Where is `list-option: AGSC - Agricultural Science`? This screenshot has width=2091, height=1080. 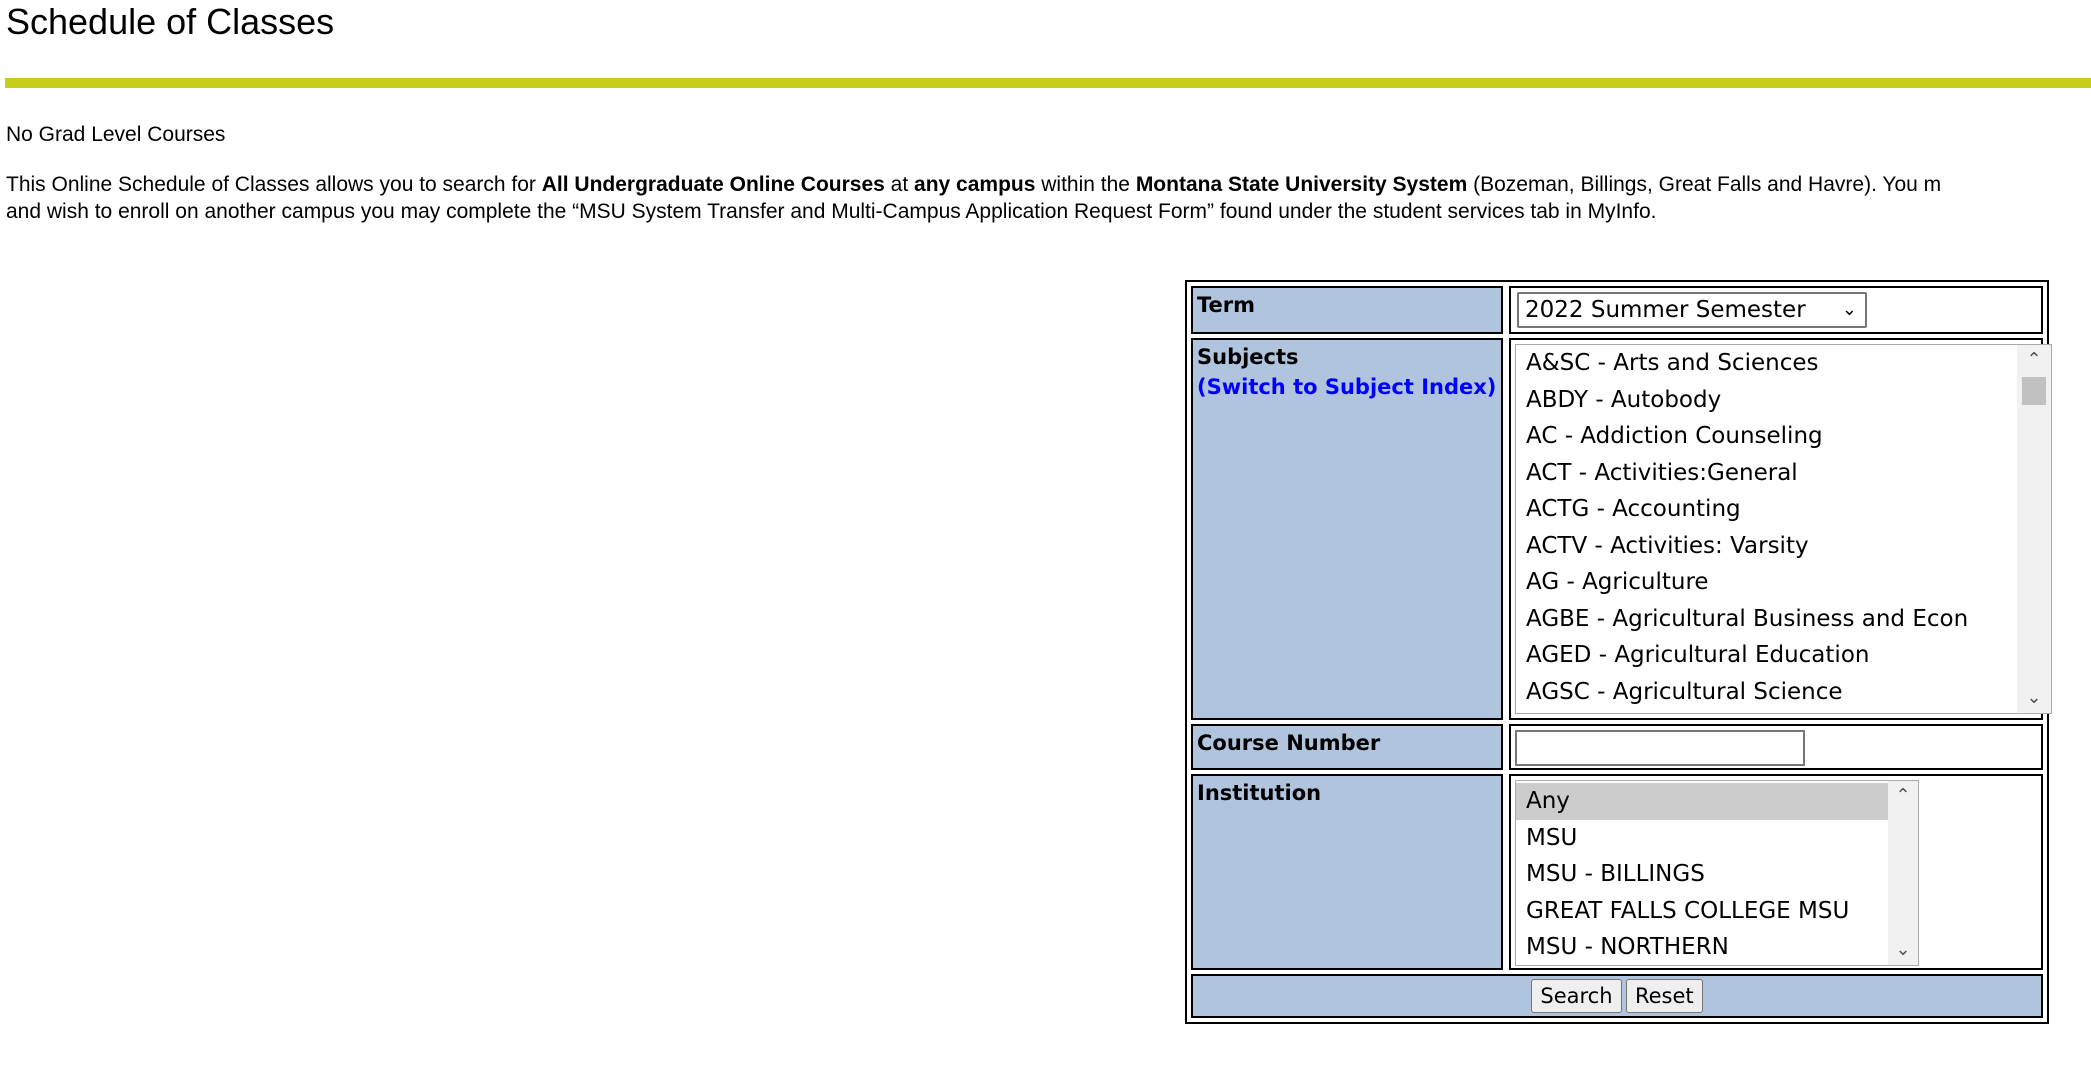 list-option: AGSC - Agricultural Science is located at coordinates (1783, 692).